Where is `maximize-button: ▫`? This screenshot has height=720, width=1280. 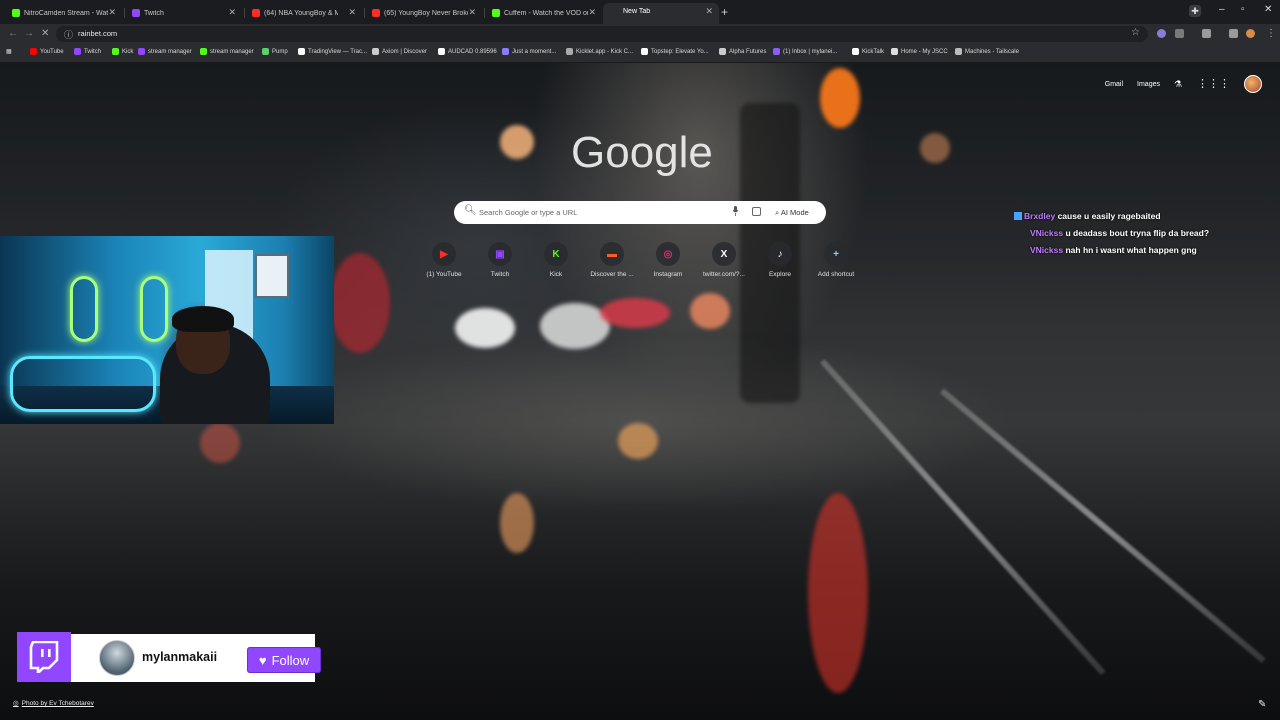
maximize-button: ▫ is located at coordinates (1243, 9).